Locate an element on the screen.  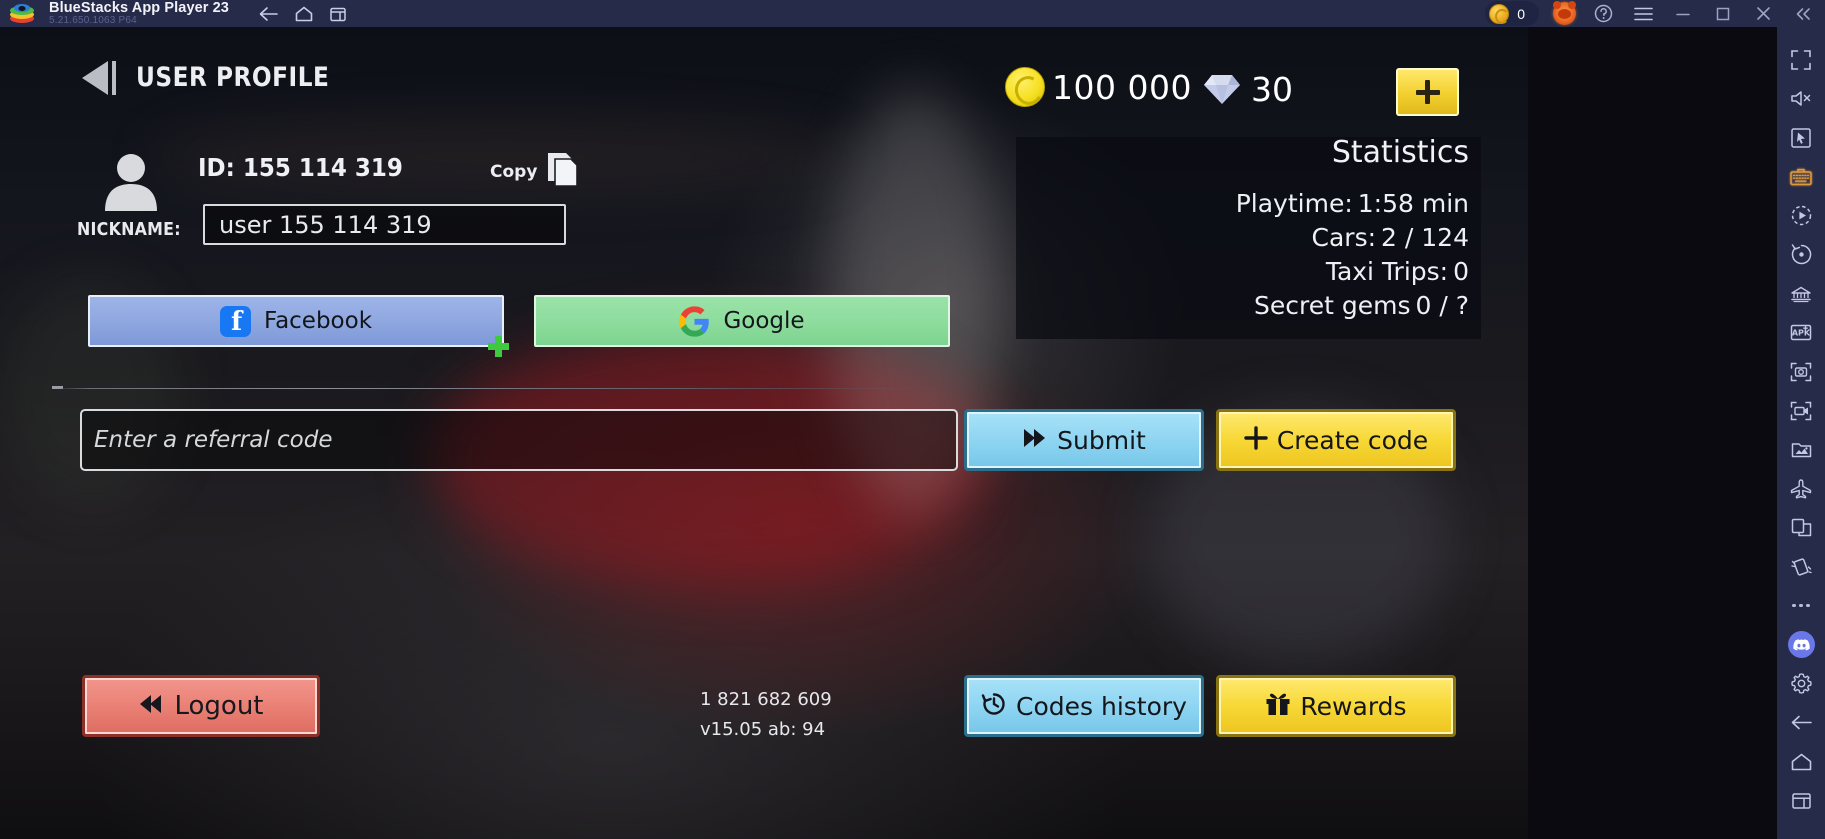
nickname-input: user 155 114 319 is located at coordinates (384, 224).